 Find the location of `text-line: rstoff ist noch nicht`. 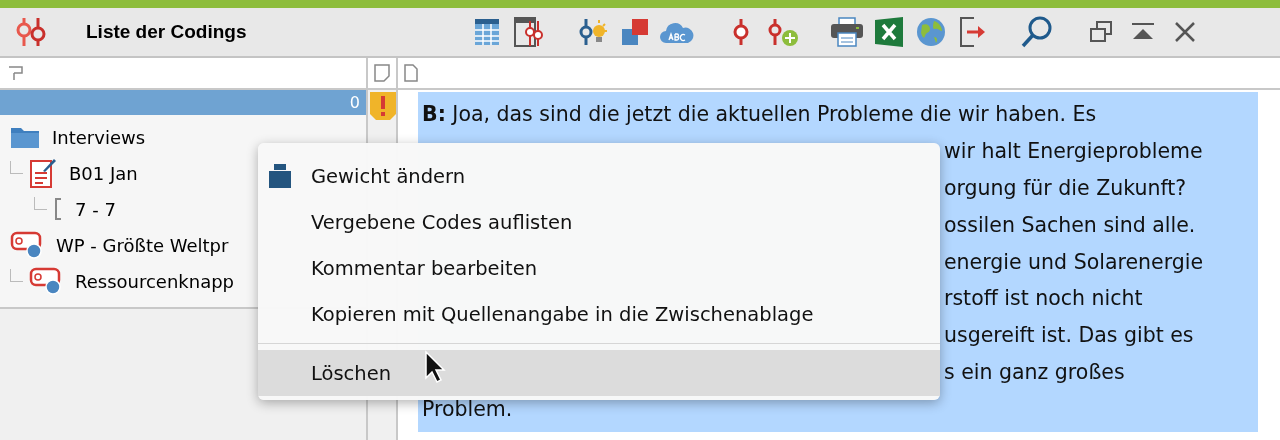

text-line: rstoff ist noch nicht is located at coordinates (1043, 298).